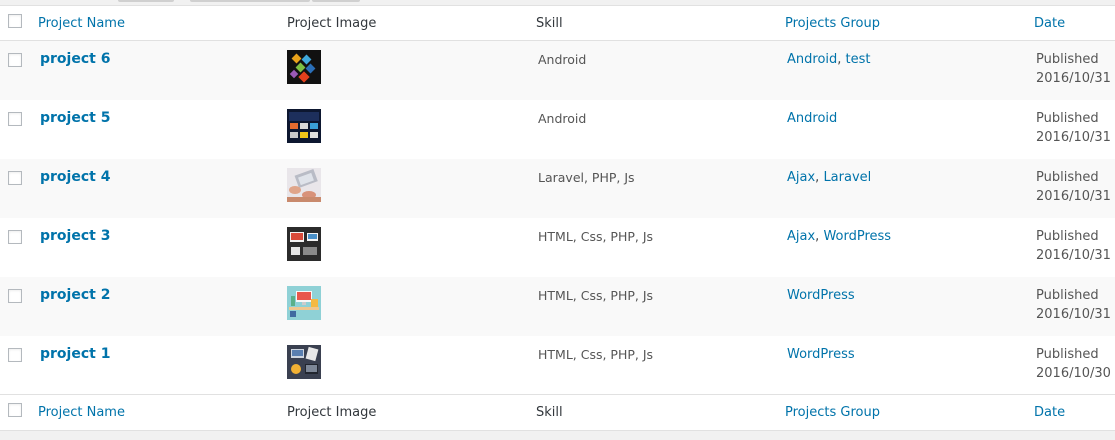 The width and height of the screenshot is (1115, 440). I want to click on colorful-cubes-thumbnail, so click(304, 67).